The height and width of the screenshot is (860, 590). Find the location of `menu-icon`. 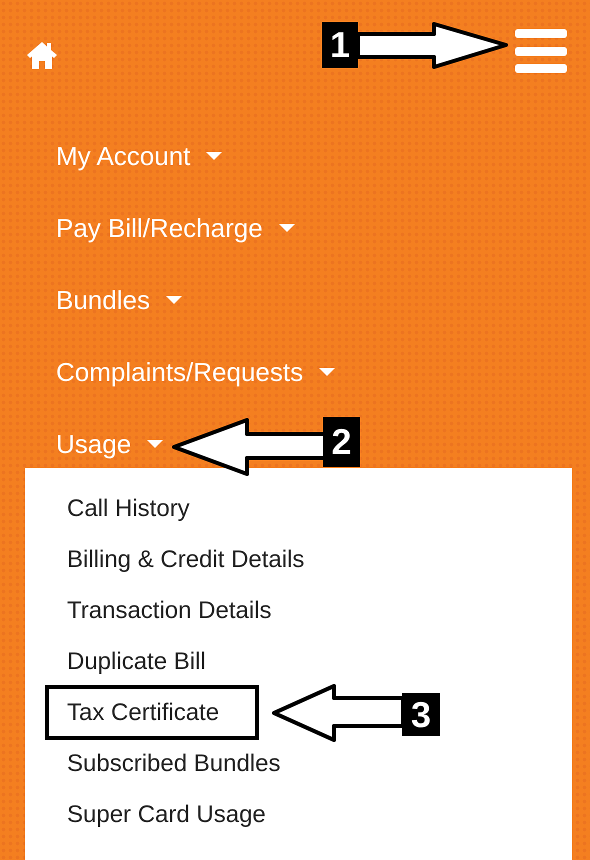

menu-icon is located at coordinates (541, 51).